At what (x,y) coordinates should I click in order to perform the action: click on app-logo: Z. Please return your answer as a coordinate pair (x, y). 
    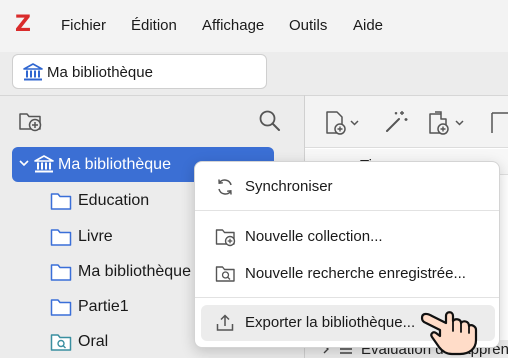
    Looking at the image, I should click on (23, 24).